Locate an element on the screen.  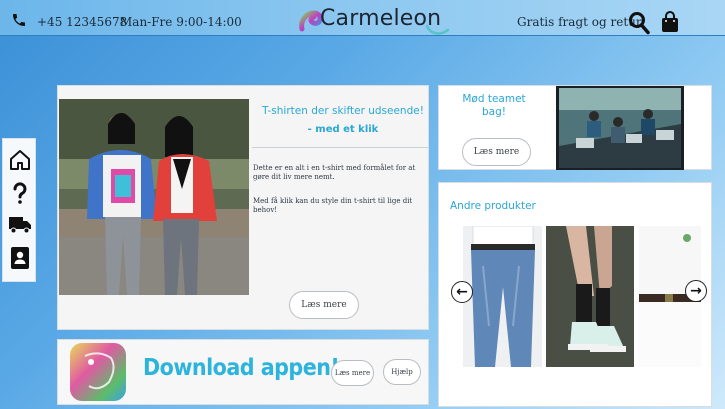
truck-icon is located at coordinates (20, 224).